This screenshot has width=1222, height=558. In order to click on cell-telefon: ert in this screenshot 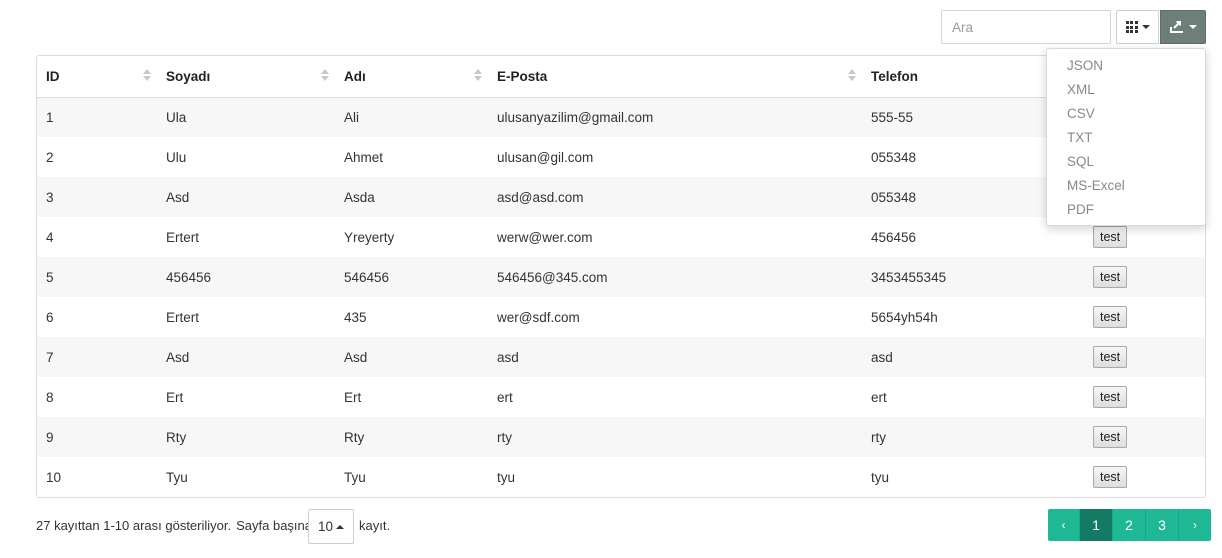, I will do `click(879, 397)`.